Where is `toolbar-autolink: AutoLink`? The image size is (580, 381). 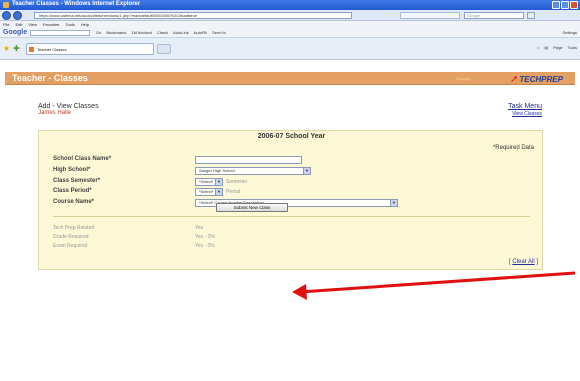
toolbar-autolink: AutoLink is located at coordinates (181, 33).